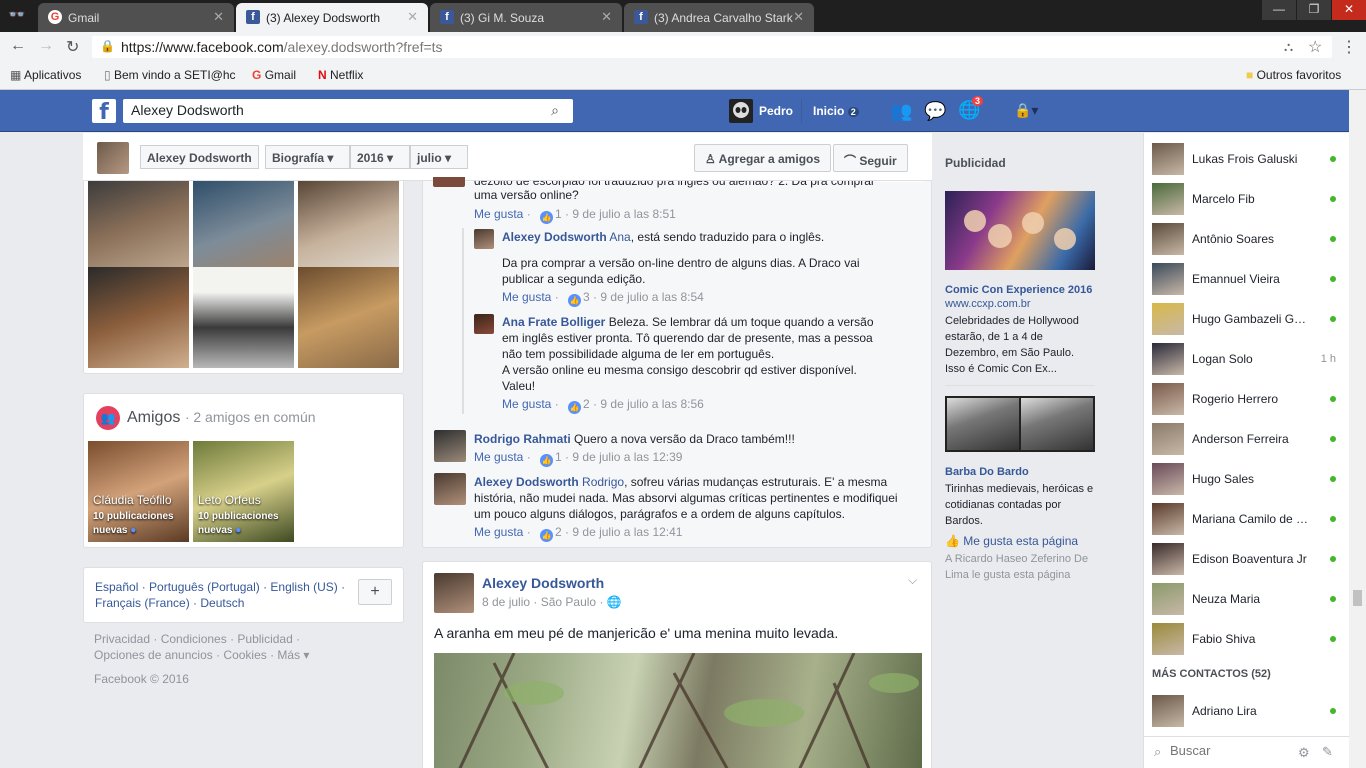 The width and height of the screenshot is (1366, 768). What do you see at coordinates (1011, 541) in the screenshot?
I see `like-page-link: 👍 Me gusta esta página` at bounding box center [1011, 541].